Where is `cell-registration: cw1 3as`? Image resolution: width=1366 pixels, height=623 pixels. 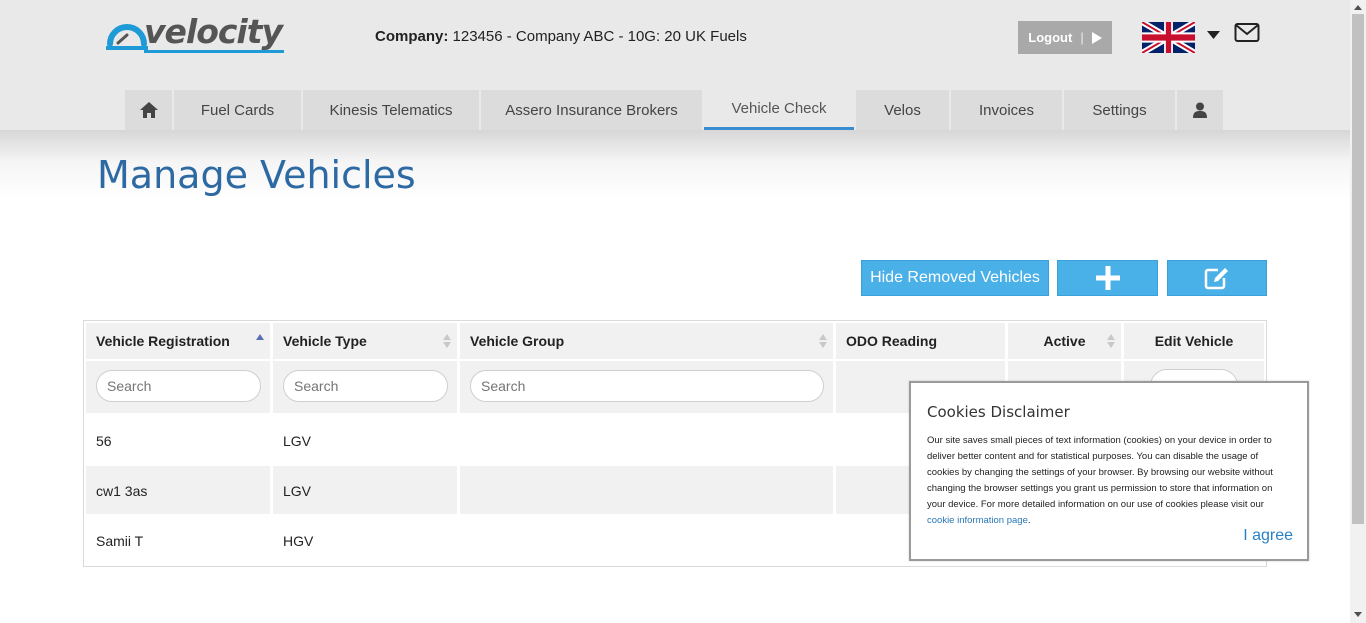
cell-registration: cw1 3as is located at coordinates (122, 491).